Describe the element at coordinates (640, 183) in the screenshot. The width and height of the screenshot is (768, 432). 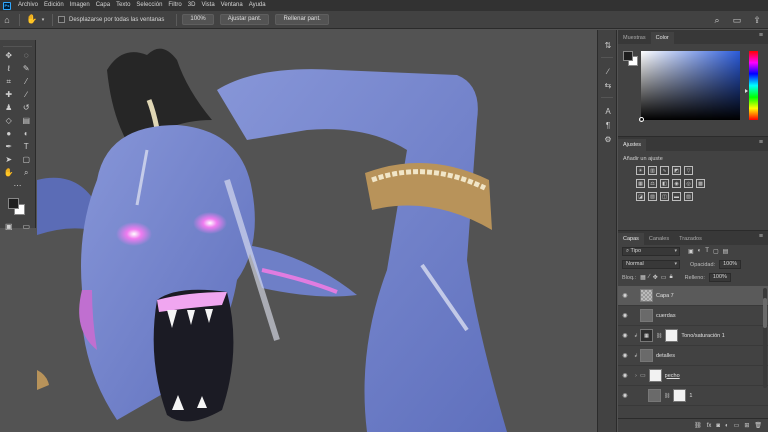
I see `hue-saturation-icon: ▦` at that location.